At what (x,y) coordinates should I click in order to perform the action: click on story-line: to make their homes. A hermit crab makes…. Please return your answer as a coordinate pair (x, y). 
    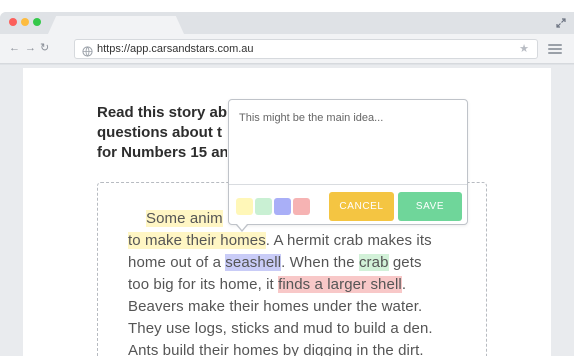
    Looking at the image, I should click on (308, 241).